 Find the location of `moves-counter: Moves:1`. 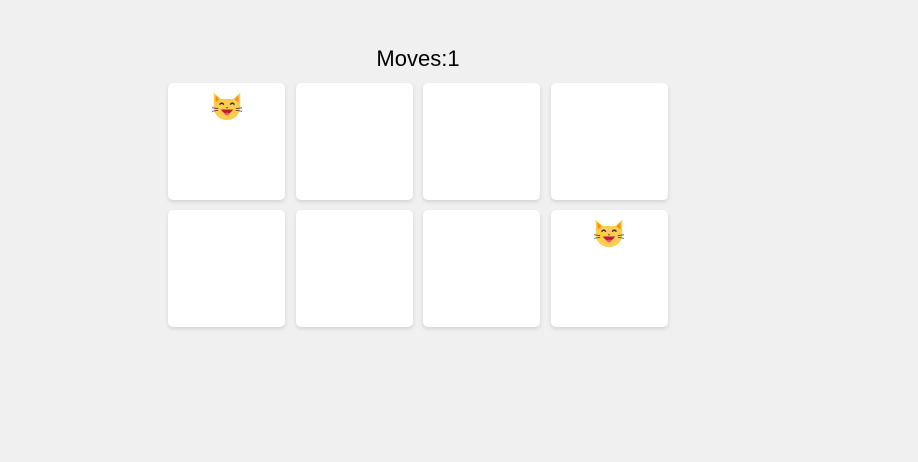

moves-counter: Moves:1 is located at coordinates (418, 59).